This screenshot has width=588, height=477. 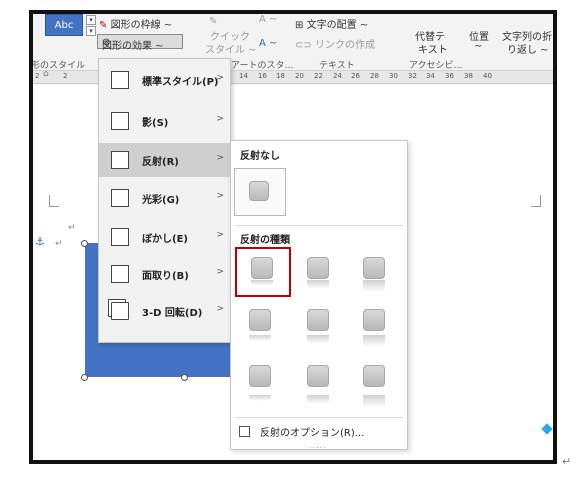 What do you see at coordinates (64, 25) in the screenshot?
I see `shape-style-preview: Abc` at bounding box center [64, 25].